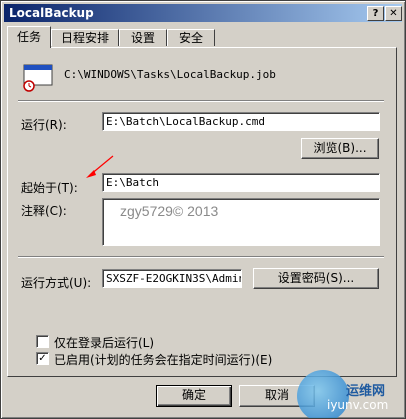 This screenshot has height=419, width=406. I want to click on logged-on-checkbox, so click(42, 341).